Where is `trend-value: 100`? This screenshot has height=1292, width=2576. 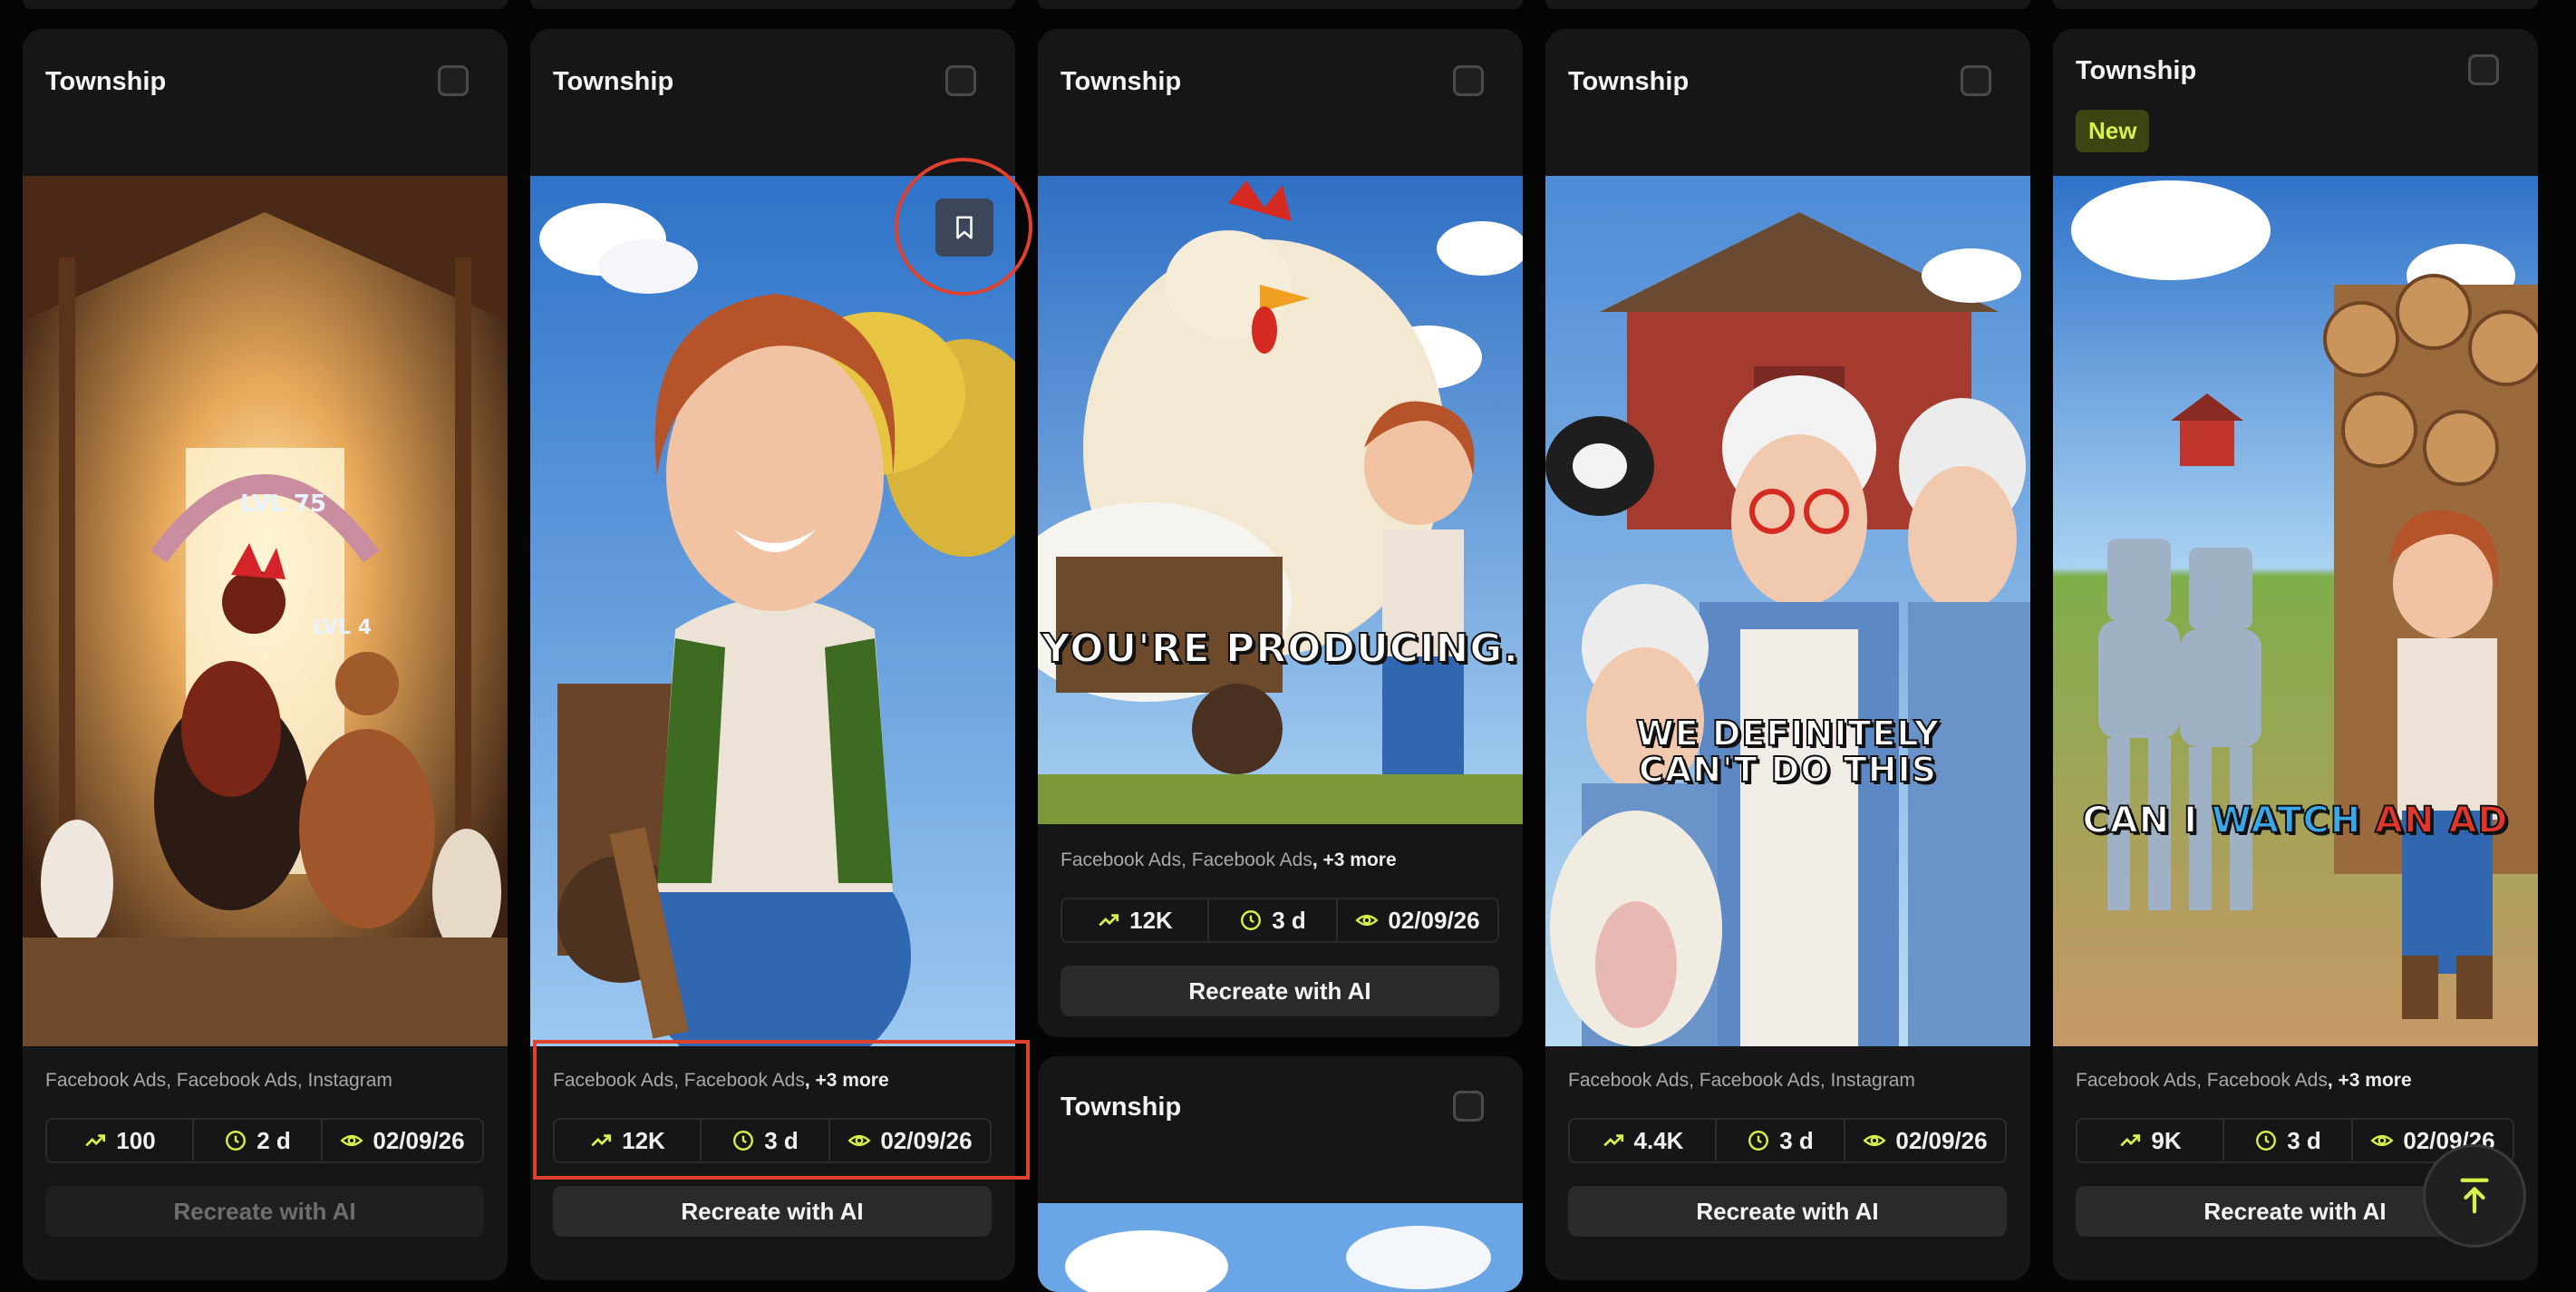 trend-value: 100 is located at coordinates (136, 1140).